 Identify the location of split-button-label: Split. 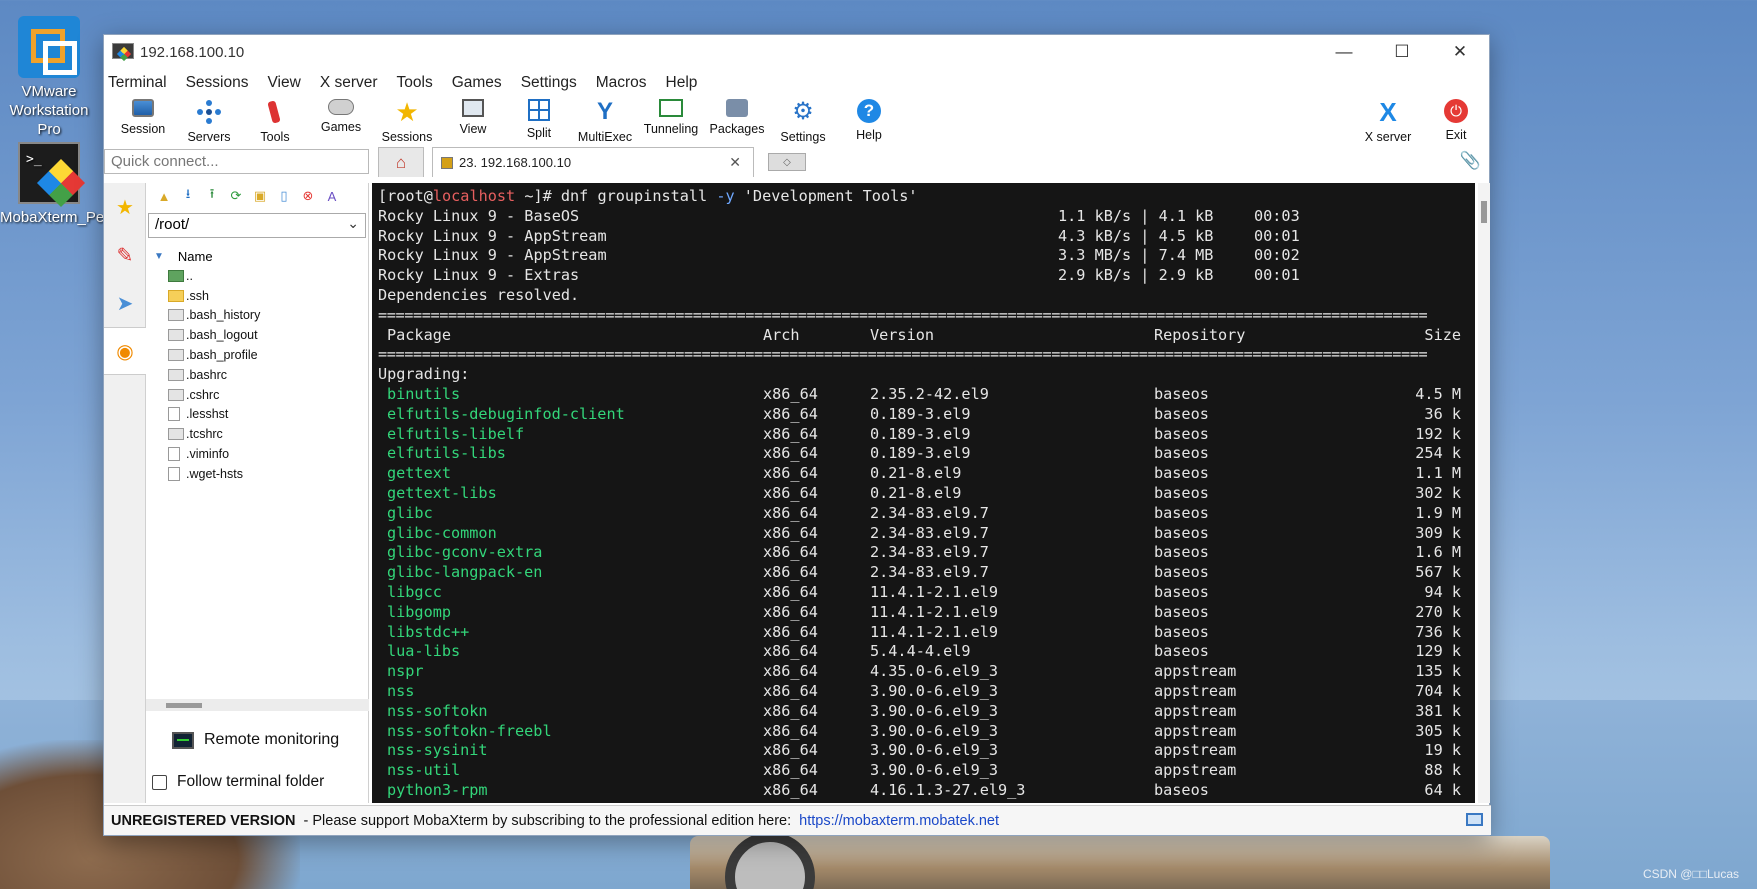
(539, 133).